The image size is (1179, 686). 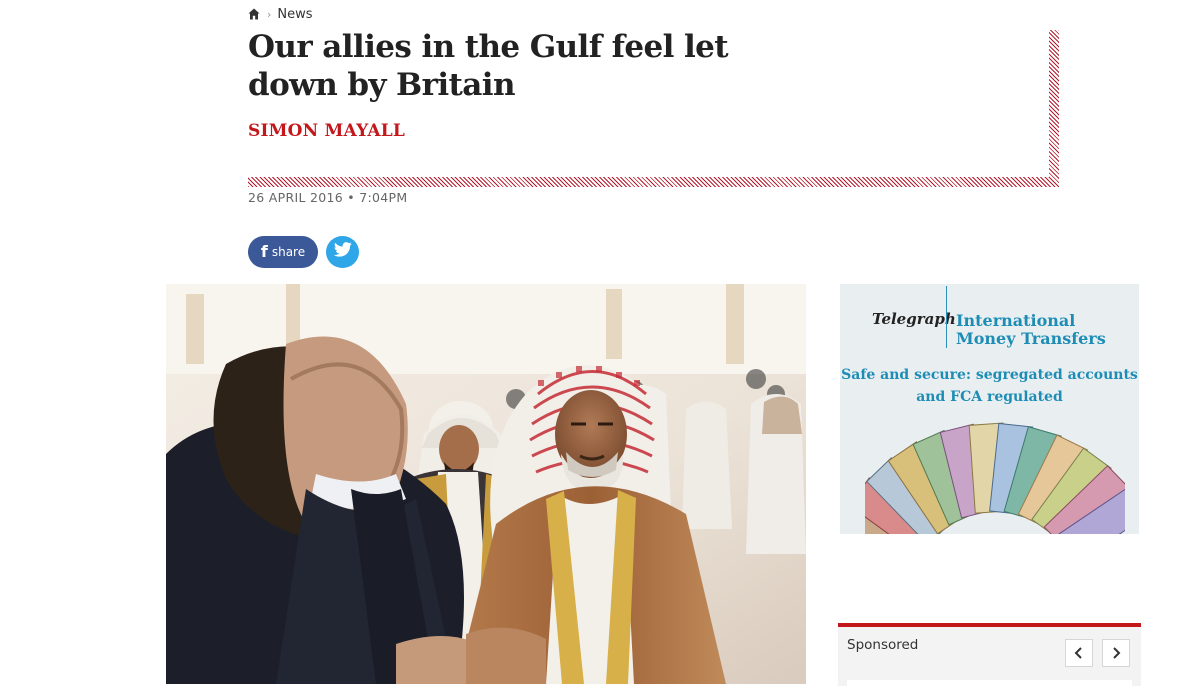 What do you see at coordinates (946, 317) in the screenshot?
I see `advert-divider` at bounding box center [946, 317].